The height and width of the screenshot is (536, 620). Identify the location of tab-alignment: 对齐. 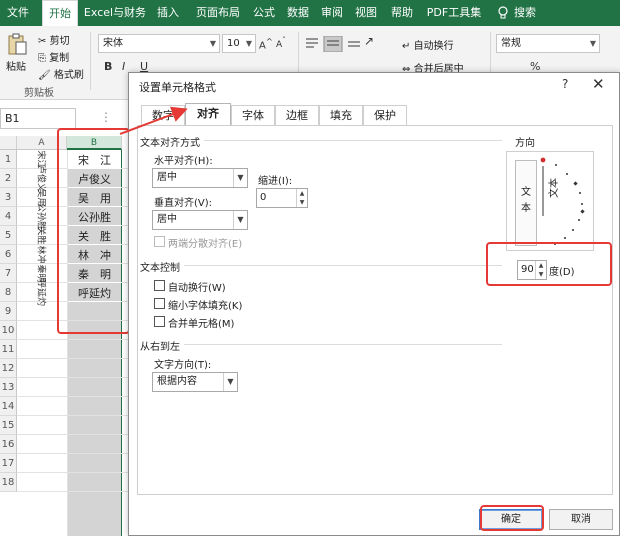
(208, 114).